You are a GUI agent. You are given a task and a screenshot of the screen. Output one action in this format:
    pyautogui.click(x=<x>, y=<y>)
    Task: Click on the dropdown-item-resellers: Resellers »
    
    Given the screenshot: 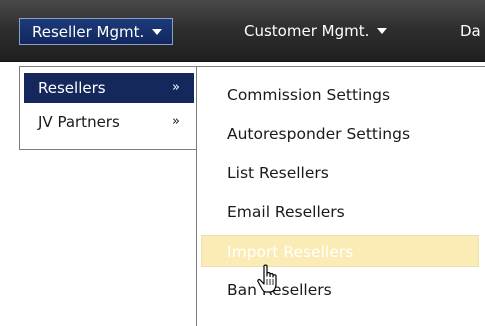 What is the action you would take?
    pyautogui.click(x=109, y=88)
    